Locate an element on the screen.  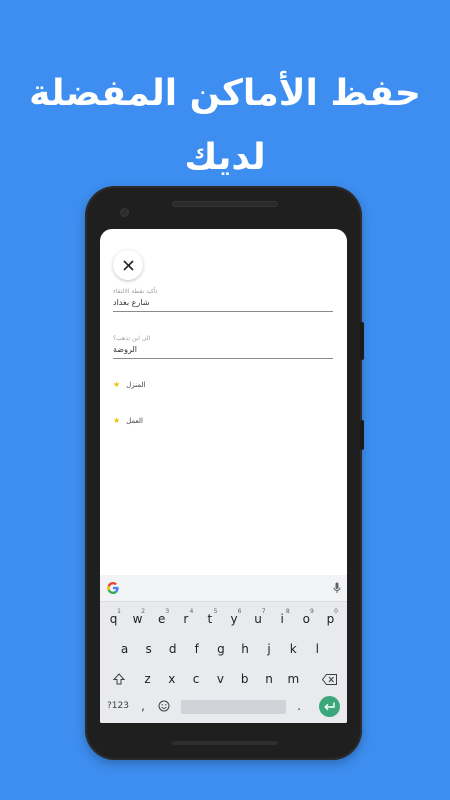
key-label: e is located at coordinates (161, 619).